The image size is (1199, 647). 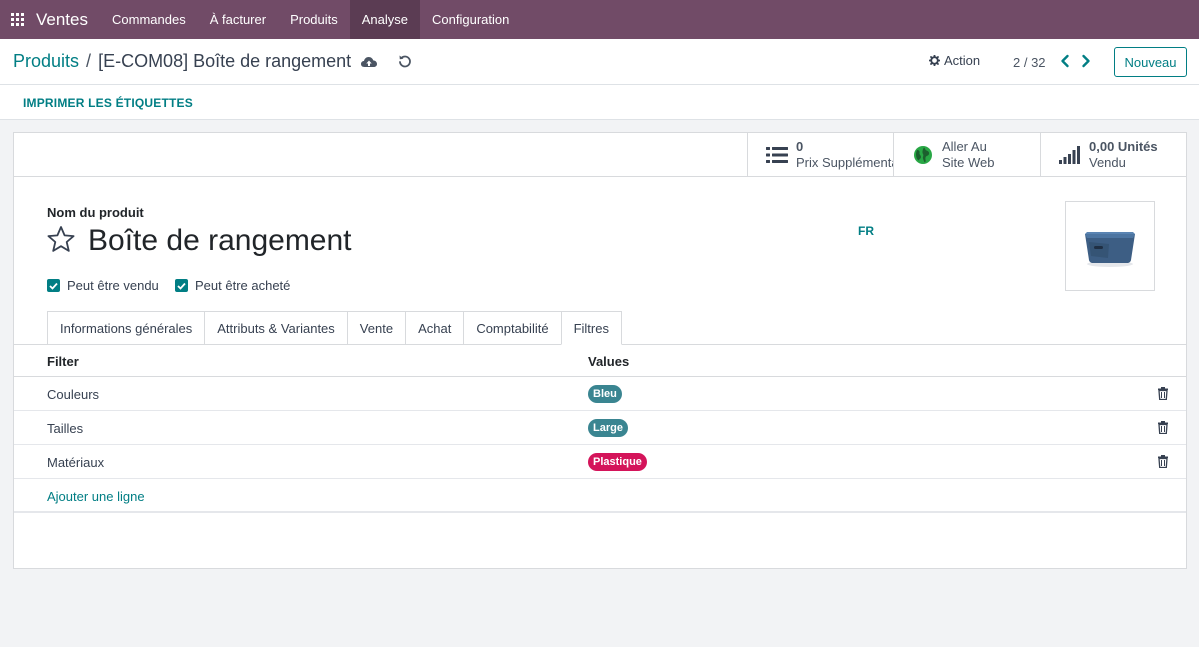 I want to click on breadcrumb: Produits / [E-COM08] Boîte de rangement, so click(x=182, y=61).